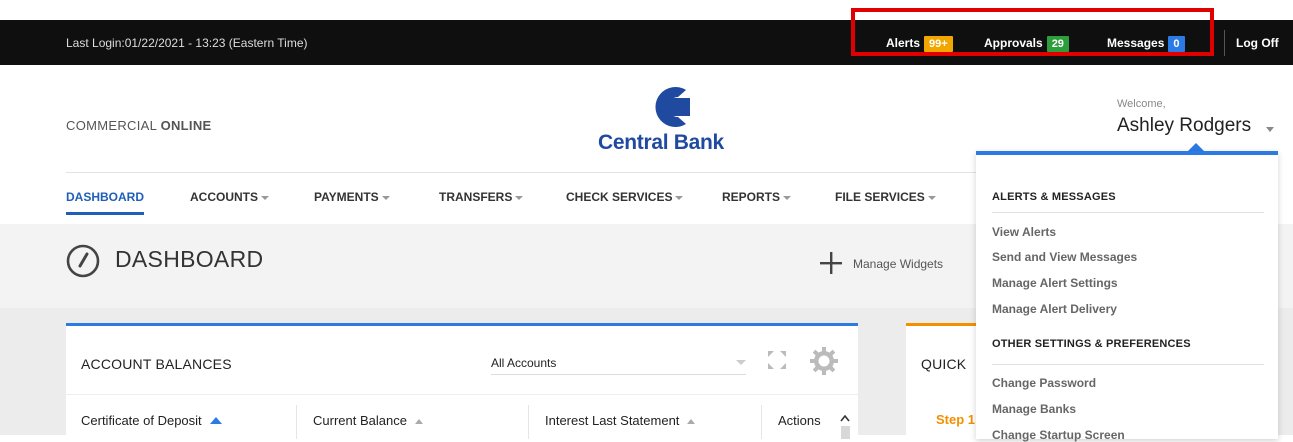 The width and height of the screenshot is (1293, 442). I want to click on nav-label: TRANSFERS, so click(476, 197).